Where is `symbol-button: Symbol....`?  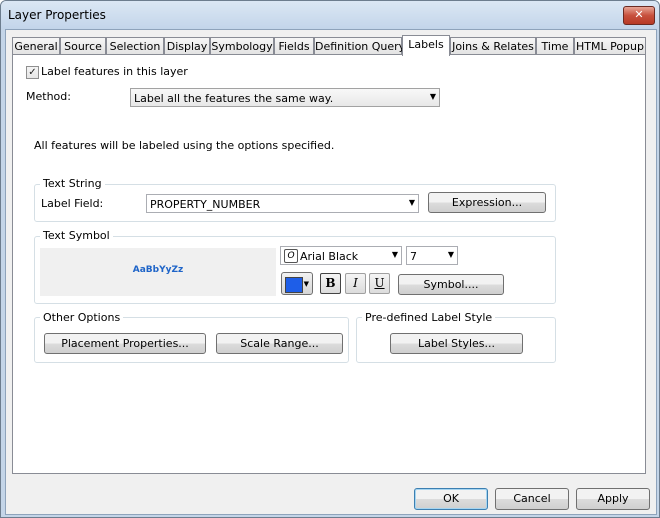
symbol-button: Symbol.... is located at coordinates (451, 284).